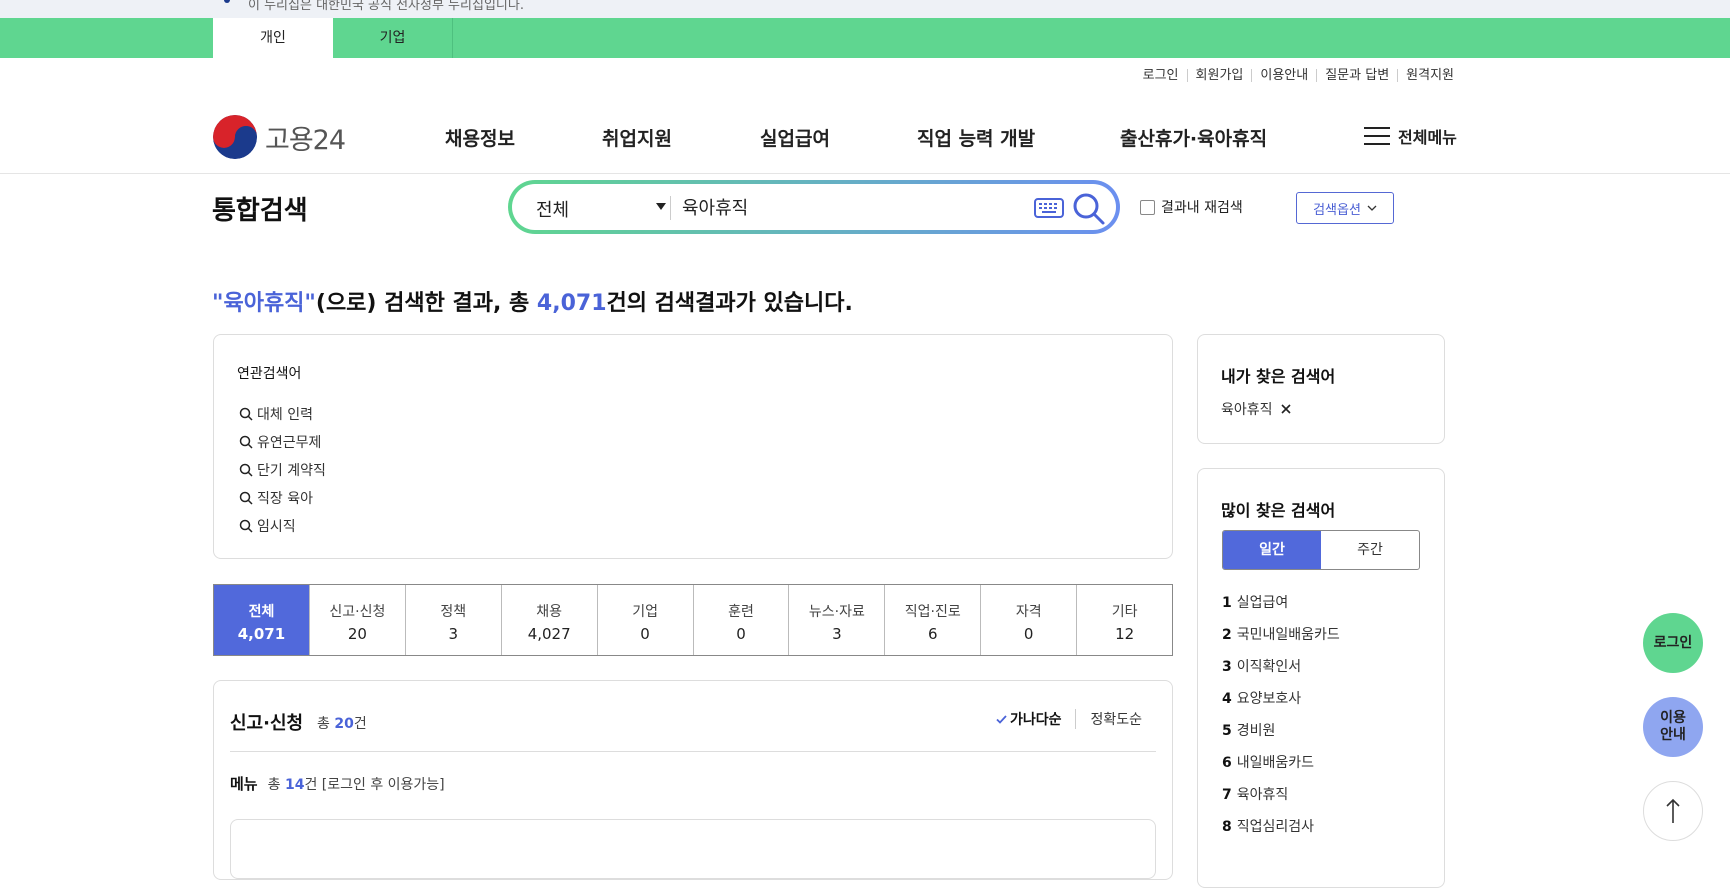 This screenshot has height=888, width=1730. Describe the element at coordinates (549, 612) in the screenshot. I see `tab-label: 채용` at that location.